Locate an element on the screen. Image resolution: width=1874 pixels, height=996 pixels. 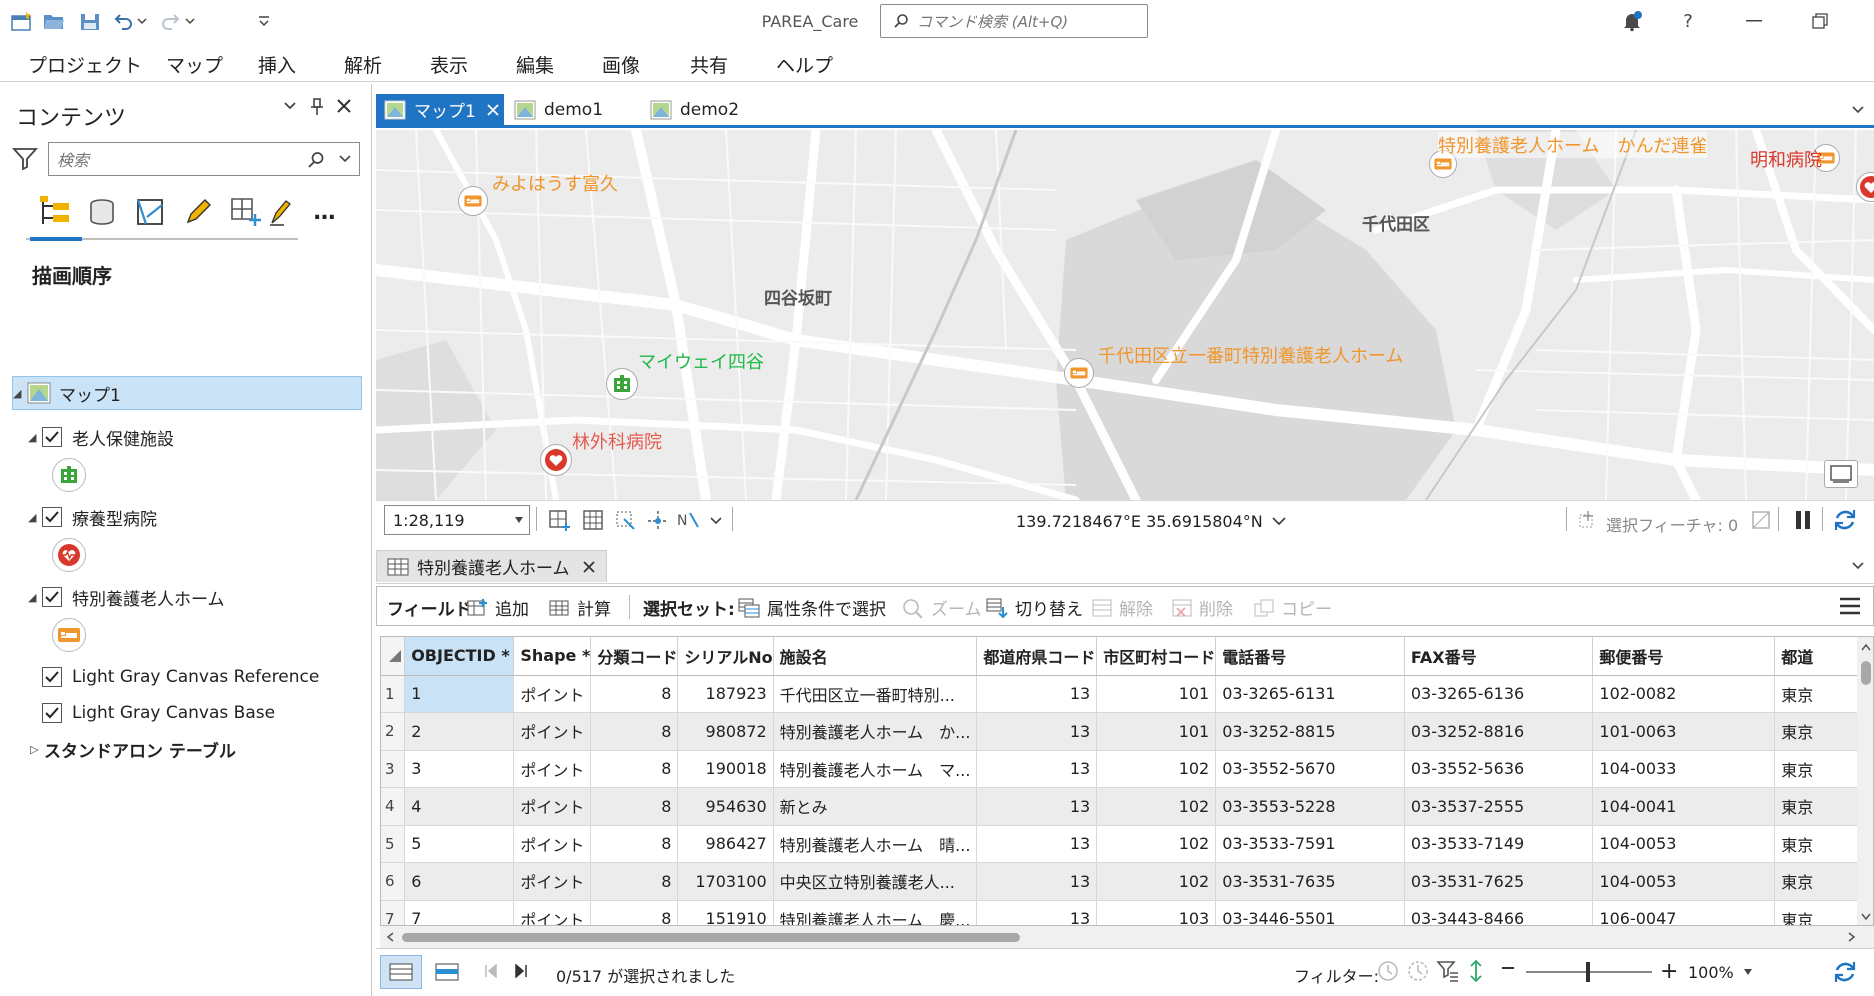
scale-selector: 1:28,119 is located at coordinates (457, 520).